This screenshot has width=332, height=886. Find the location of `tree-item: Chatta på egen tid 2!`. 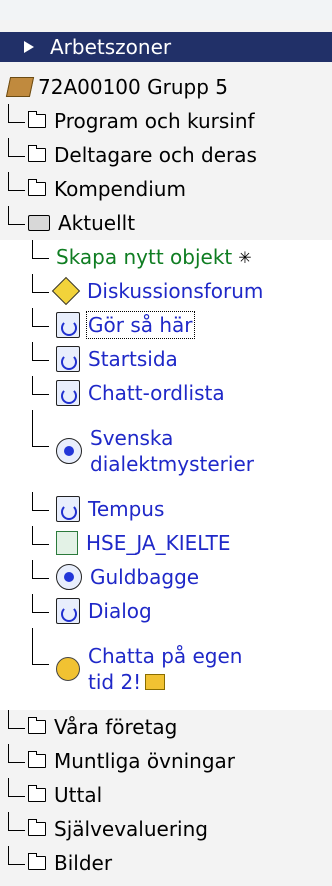

tree-item: Chatta på egen tid 2! is located at coordinates (166, 669).